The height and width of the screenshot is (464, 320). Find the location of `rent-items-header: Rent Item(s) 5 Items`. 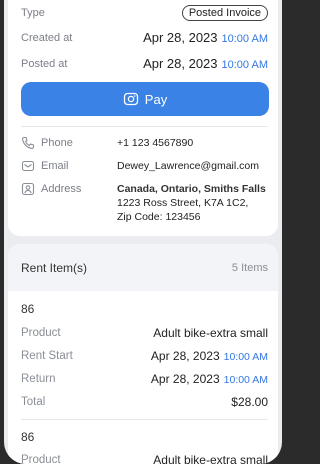

rent-items-header: Rent Item(s) 5 Items is located at coordinates (143, 267).